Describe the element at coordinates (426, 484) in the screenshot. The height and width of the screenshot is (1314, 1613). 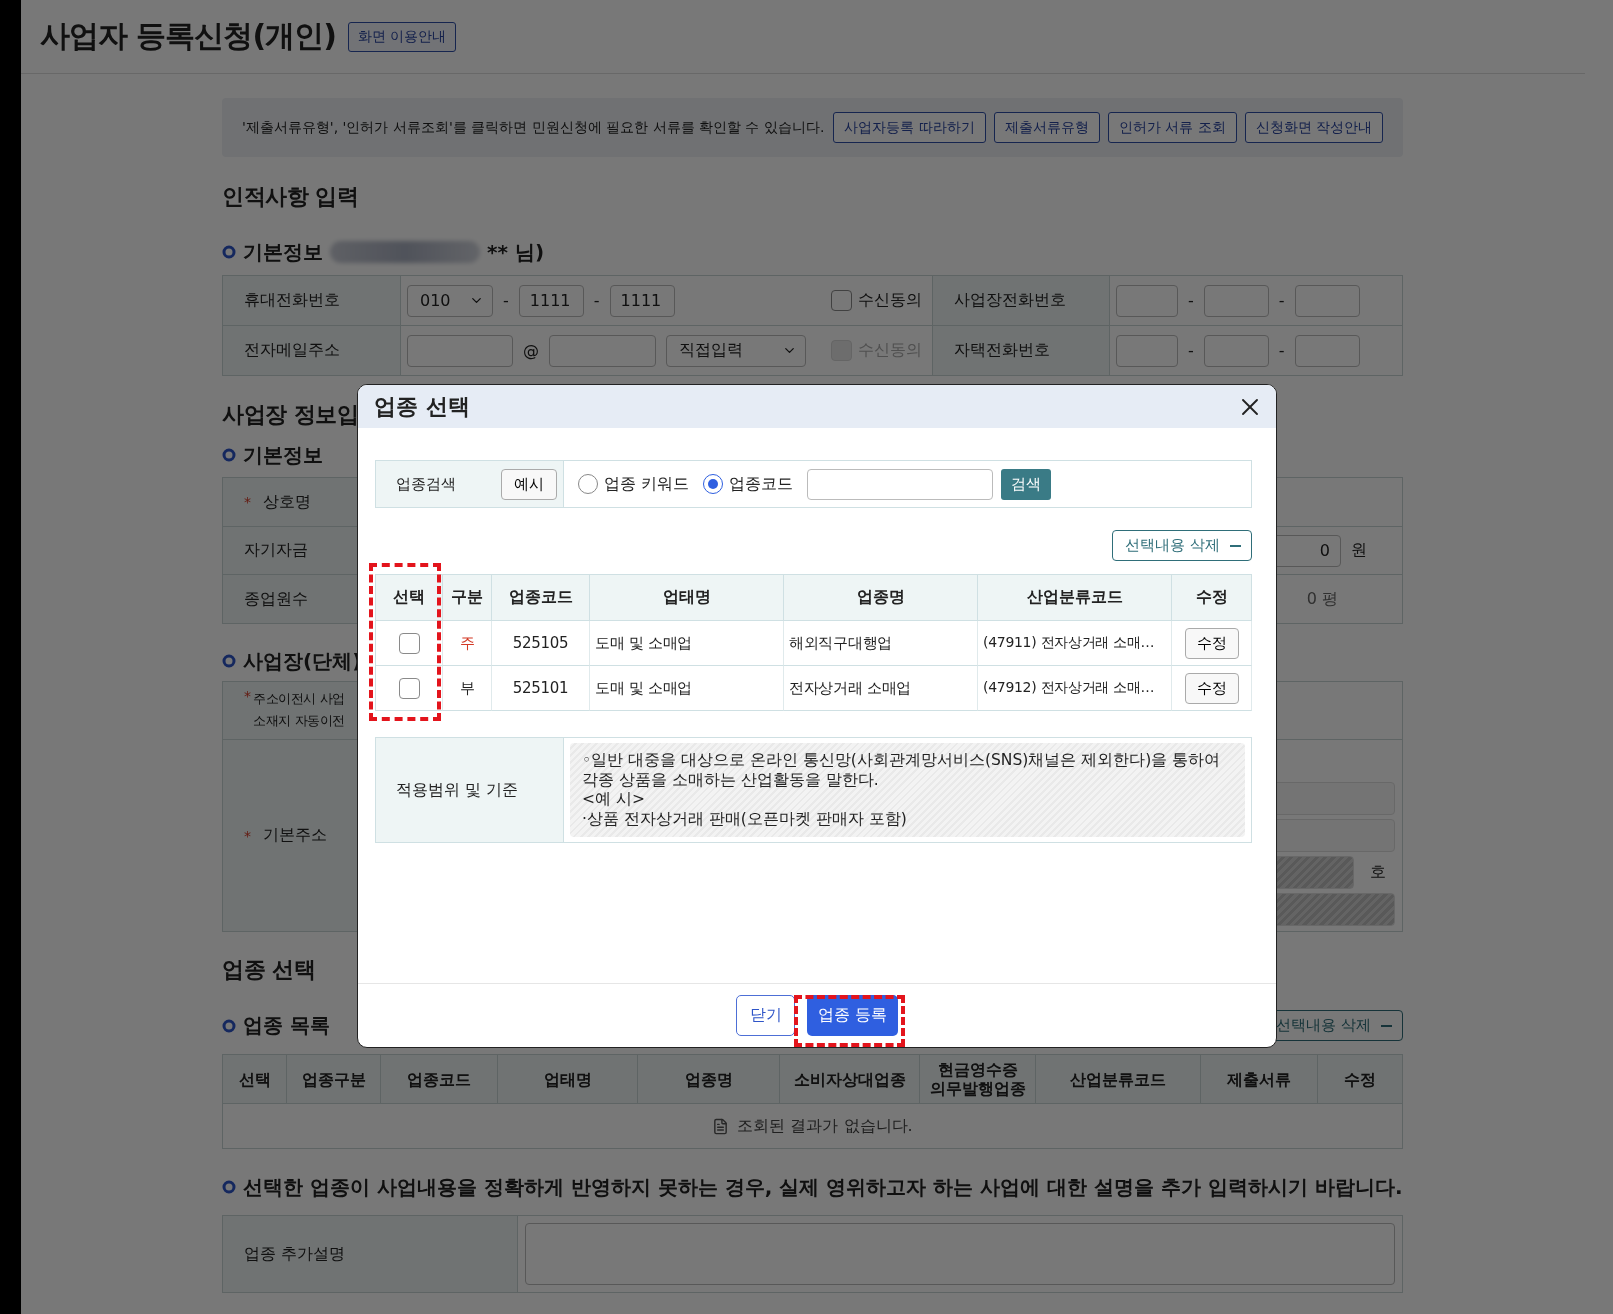
I see `search-label: 업종검색` at that location.